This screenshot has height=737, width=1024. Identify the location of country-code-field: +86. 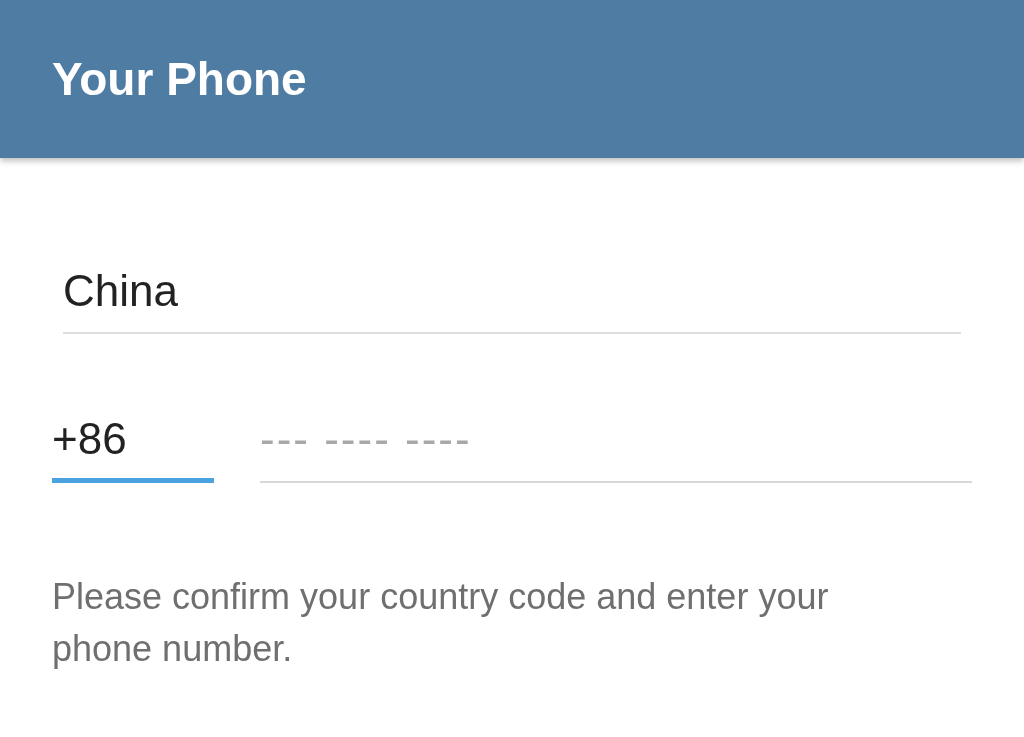
(133, 448).